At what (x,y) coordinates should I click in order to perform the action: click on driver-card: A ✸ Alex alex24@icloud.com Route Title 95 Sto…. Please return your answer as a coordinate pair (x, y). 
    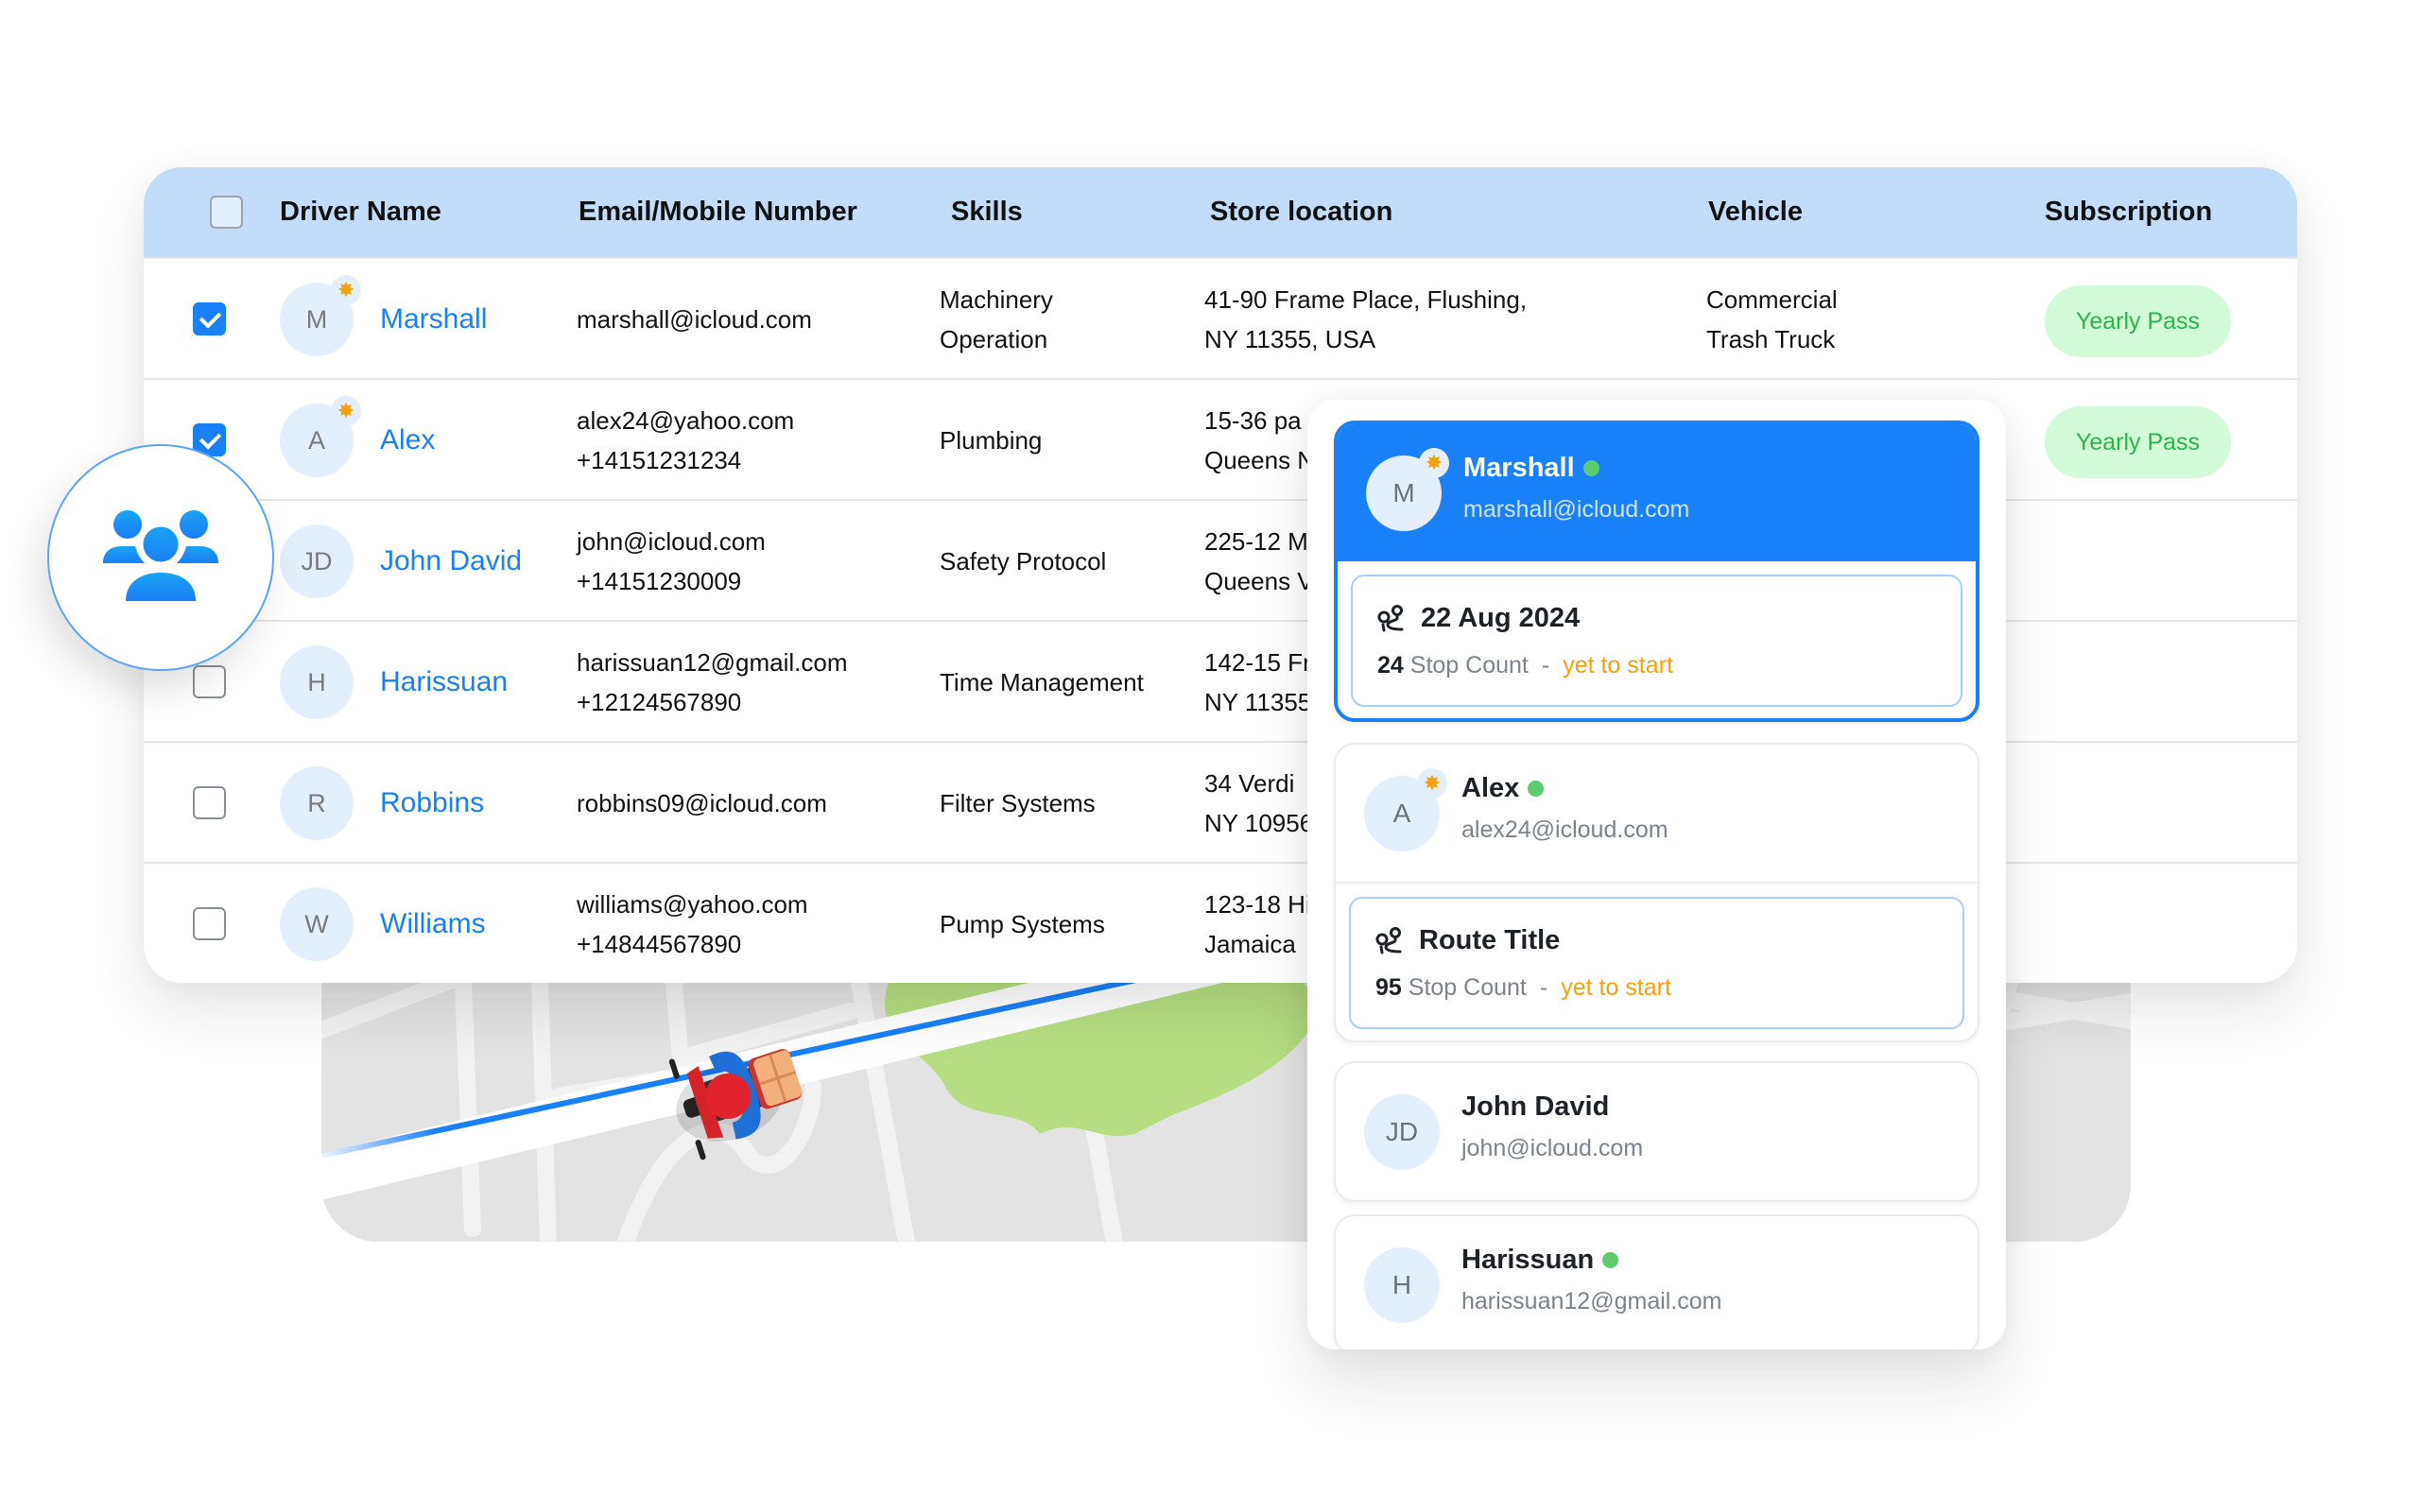
    Looking at the image, I should click on (1656, 892).